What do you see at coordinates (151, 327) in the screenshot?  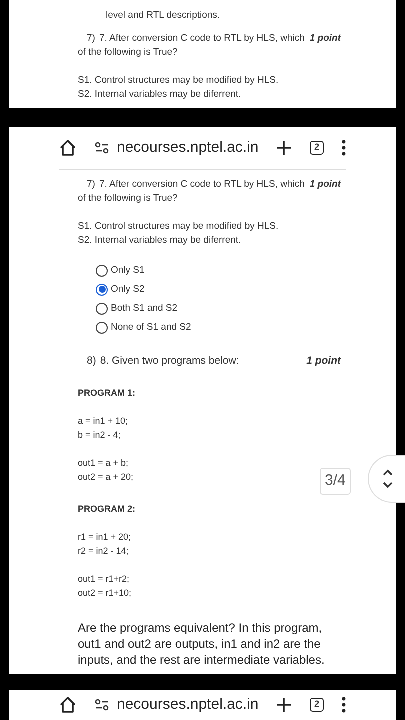 I see `option-label: None of S1 and S2` at bounding box center [151, 327].